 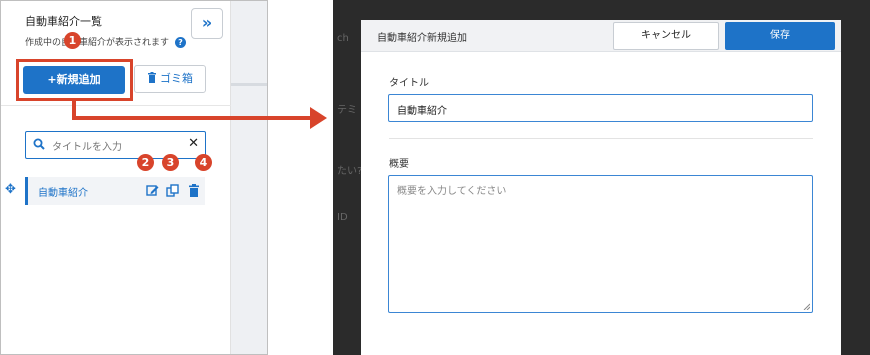 I want to click on background-hint: テミ, so click(x=347, y=110).